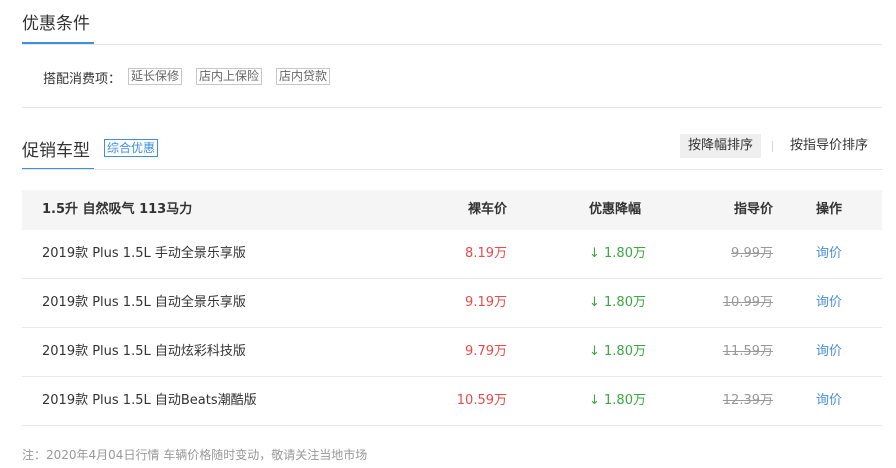 The width and height of the screenshot is (896, 468). What do you see at coordinates (829, 209) in the screenshot?
I see `col-header-action: 操作` at bounding box center [829, 209].